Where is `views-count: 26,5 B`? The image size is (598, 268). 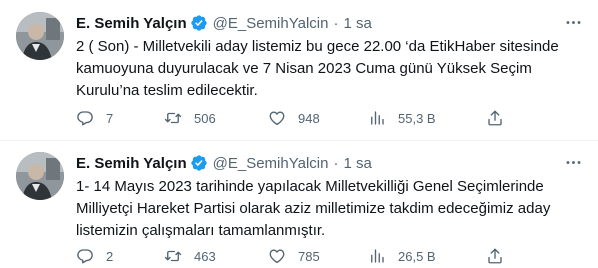 views-count: 26,5 B is located at coordinates (417, 256).